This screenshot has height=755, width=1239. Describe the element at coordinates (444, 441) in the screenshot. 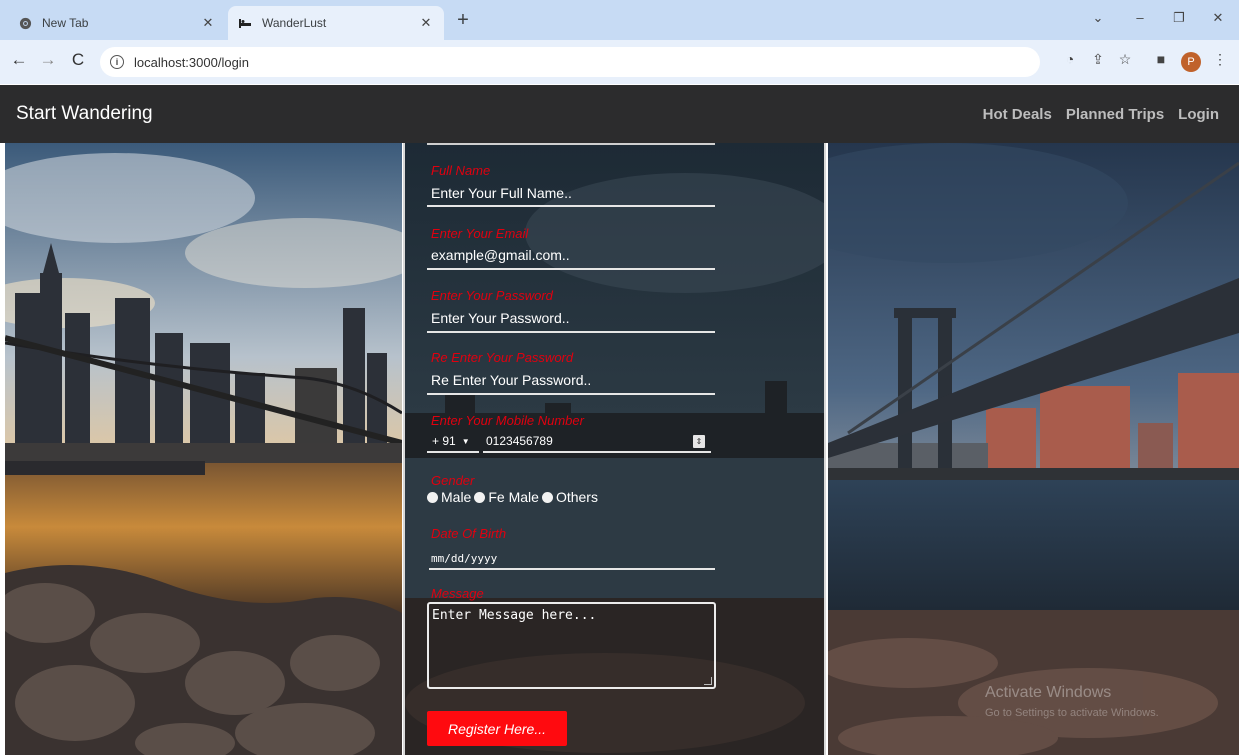

I see `country-code-value: + 91` at that location.